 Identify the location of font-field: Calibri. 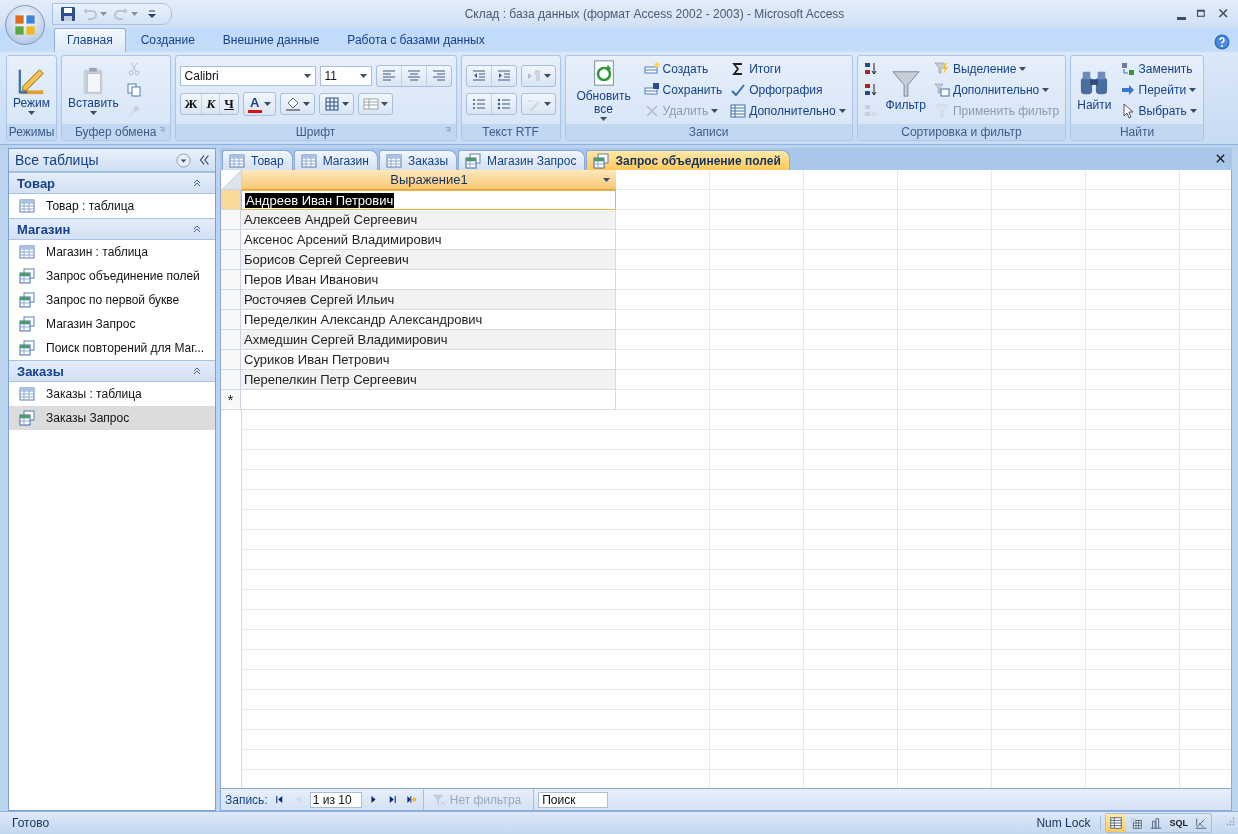
(247, 75).